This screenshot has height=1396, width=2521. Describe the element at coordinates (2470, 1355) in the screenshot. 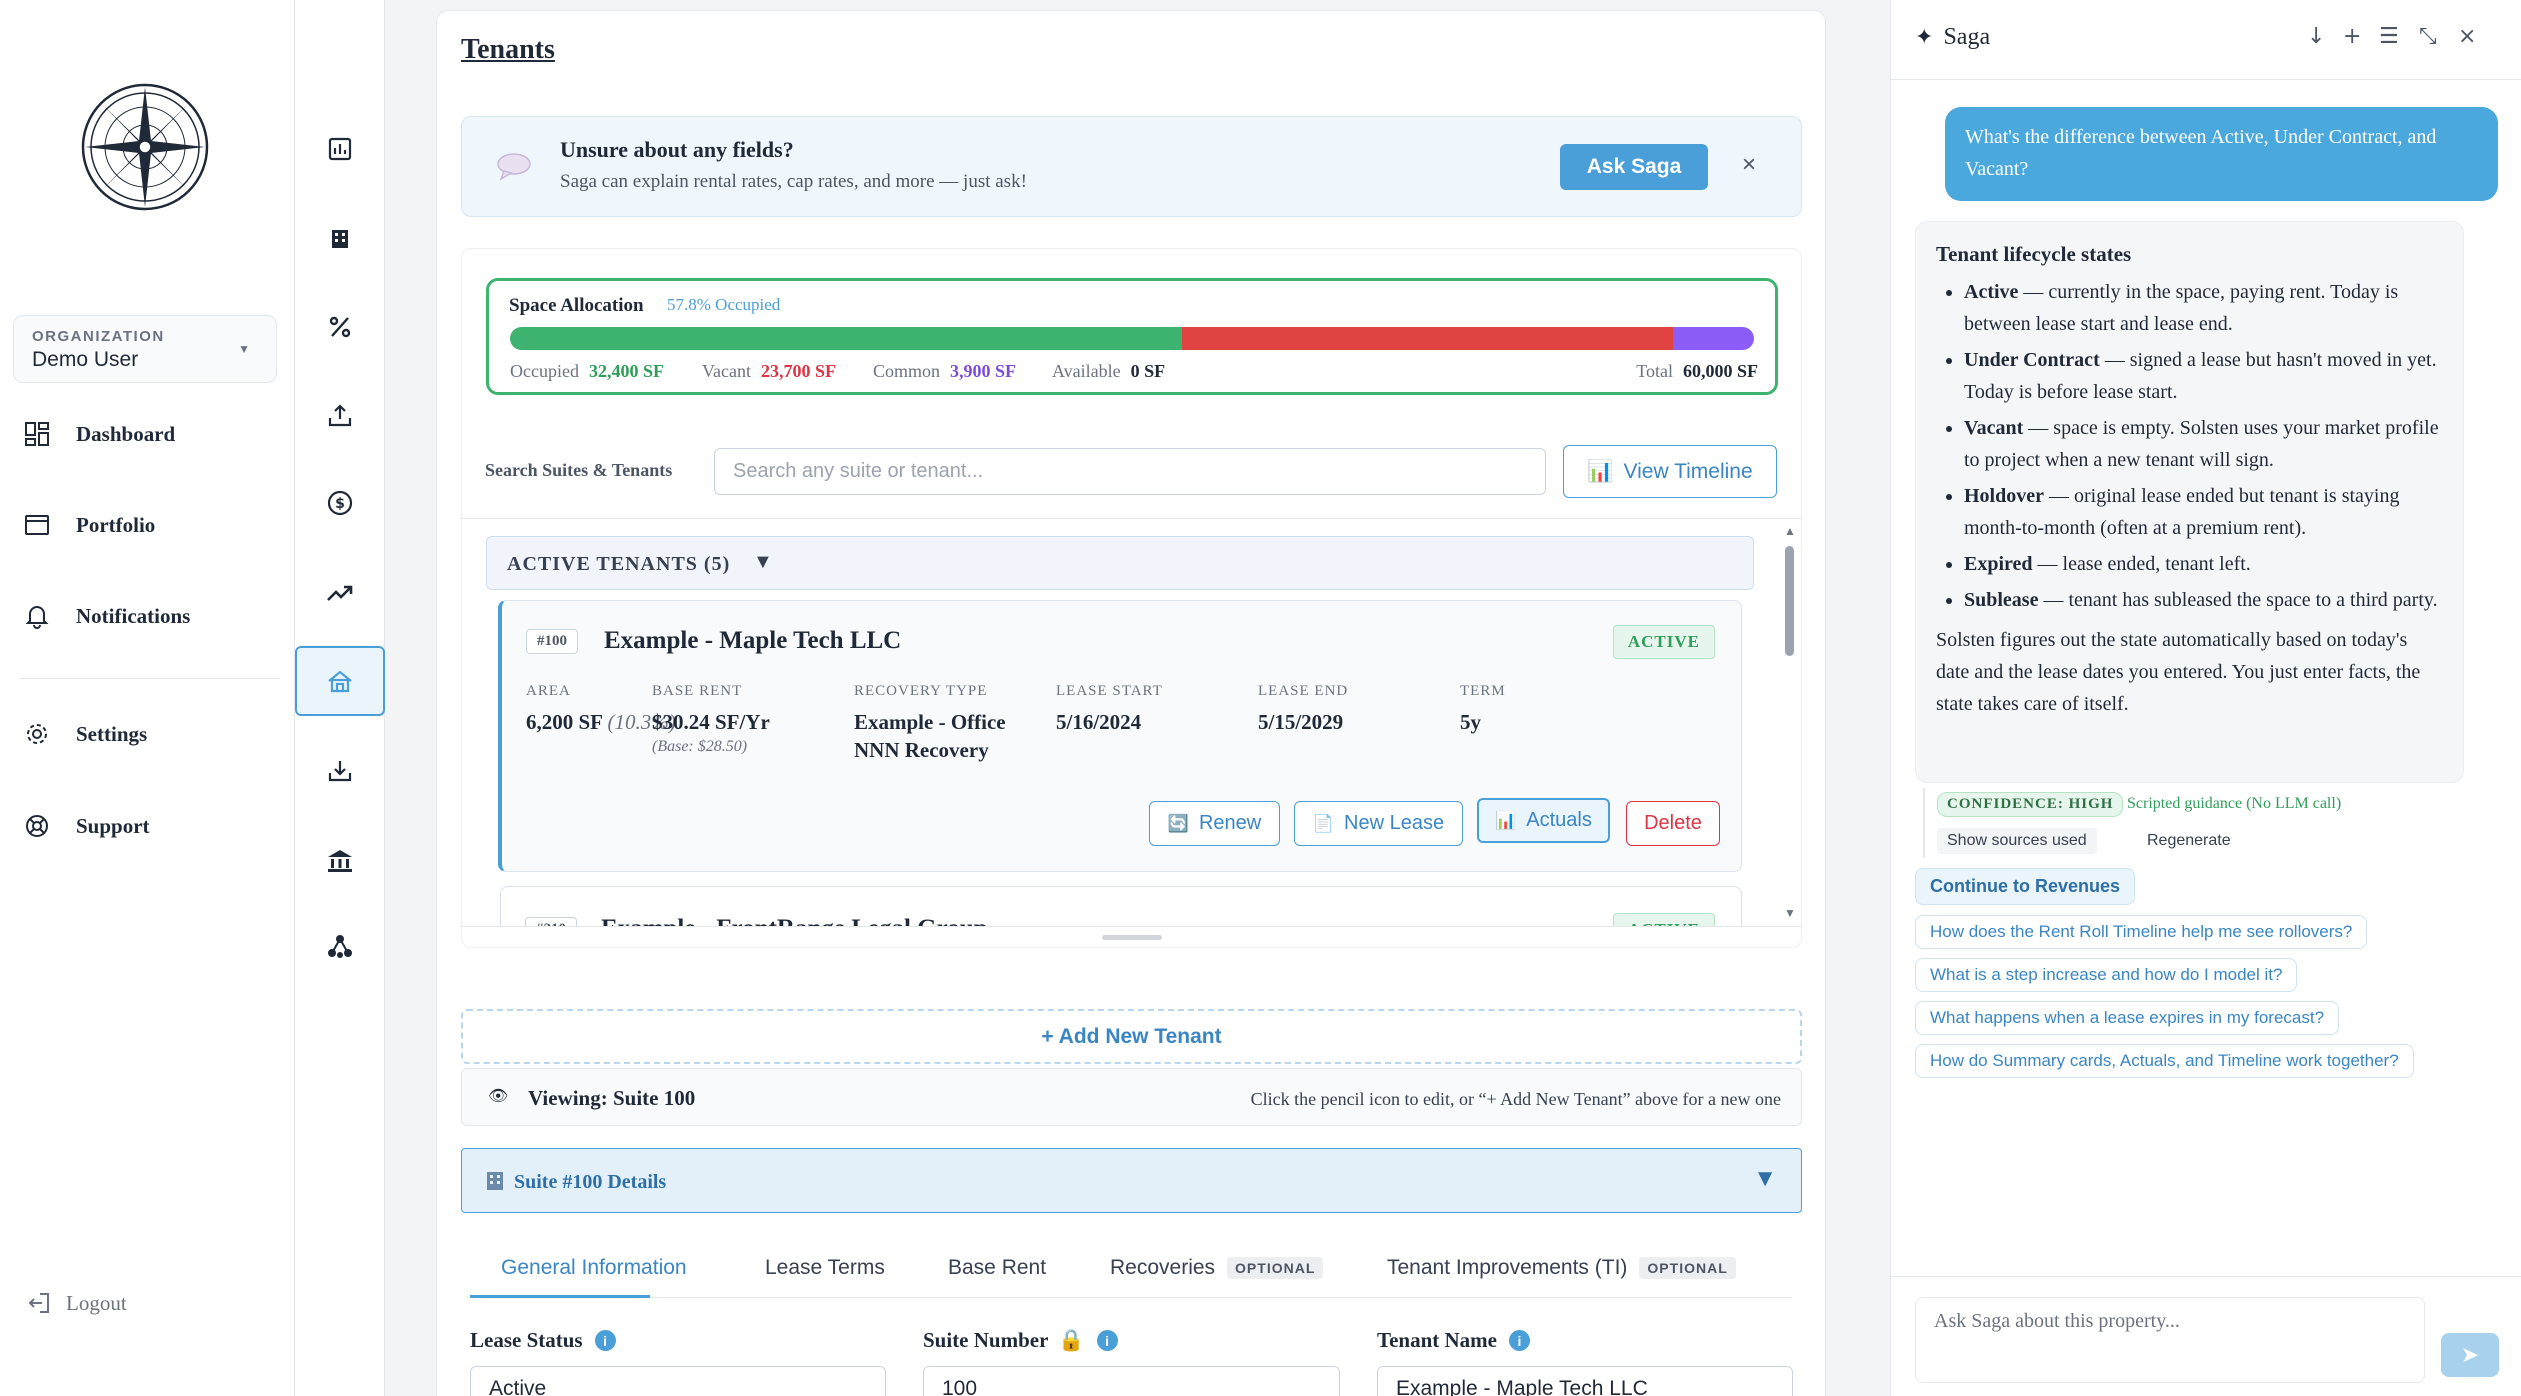

I see `send-button: ➤` at that location.